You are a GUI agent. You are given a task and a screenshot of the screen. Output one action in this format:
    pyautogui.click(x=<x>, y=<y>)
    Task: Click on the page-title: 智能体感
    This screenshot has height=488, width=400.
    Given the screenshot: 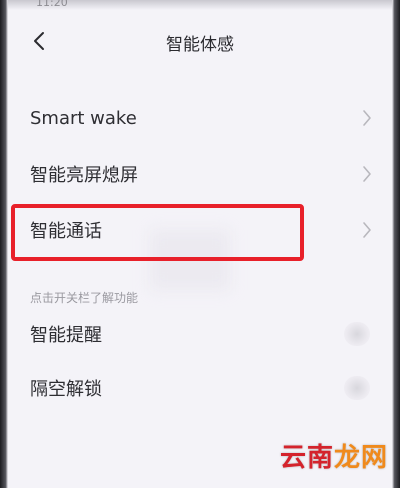 What is the action you would take?
    pyautogui.click(x=200, y=45)
    